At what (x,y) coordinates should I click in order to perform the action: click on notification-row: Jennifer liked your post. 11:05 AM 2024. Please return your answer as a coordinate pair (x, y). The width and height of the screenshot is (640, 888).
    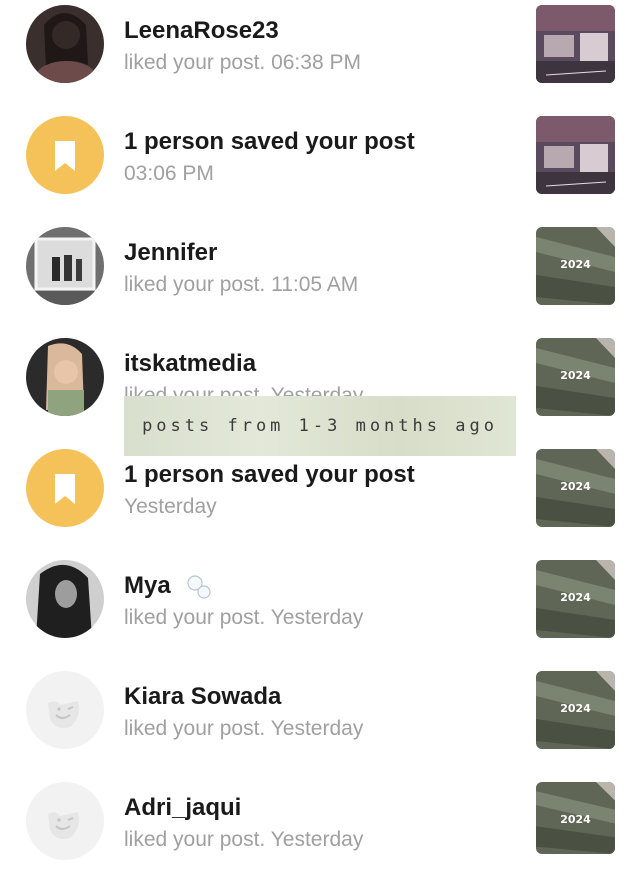
    Looking at the image, I should click on (320, 277).